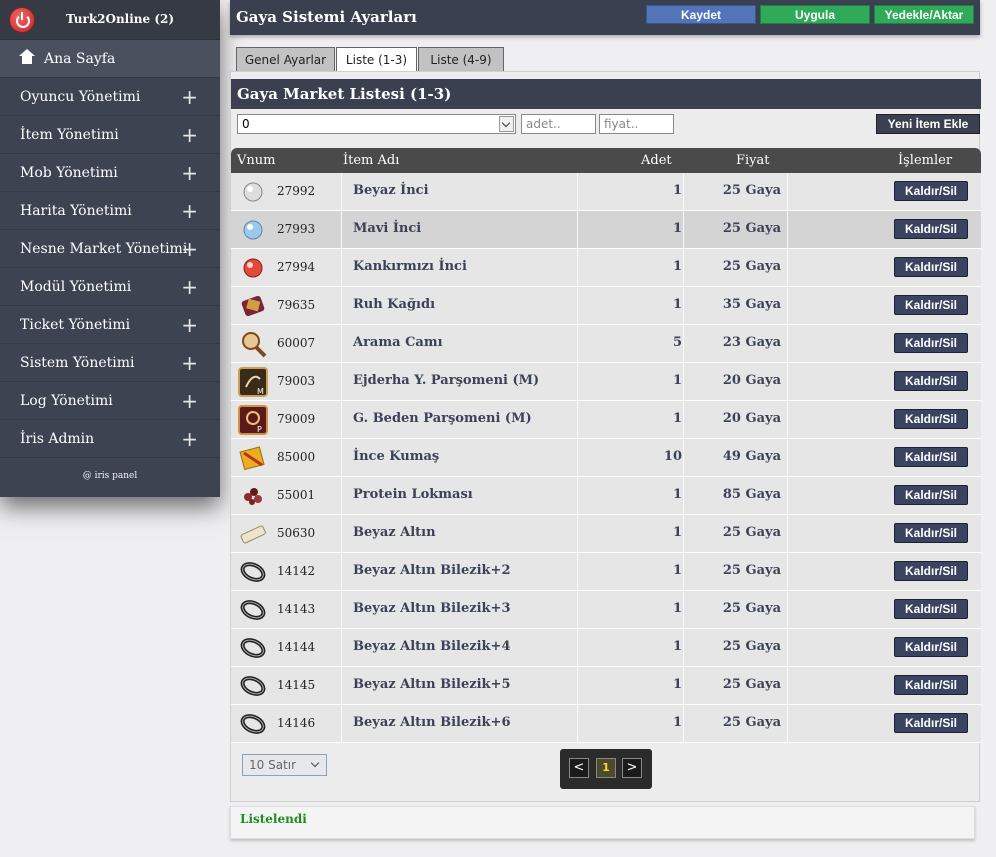  I want to click on blue-pearl-icon, so click(253, 230).